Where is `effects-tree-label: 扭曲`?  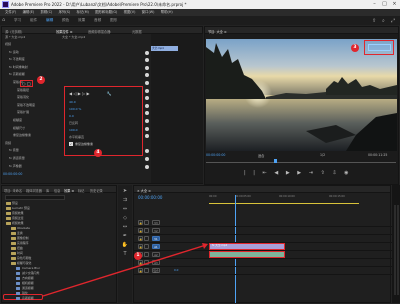
effects-tree-label: 扭曲 is located at coordinates (20, 248).